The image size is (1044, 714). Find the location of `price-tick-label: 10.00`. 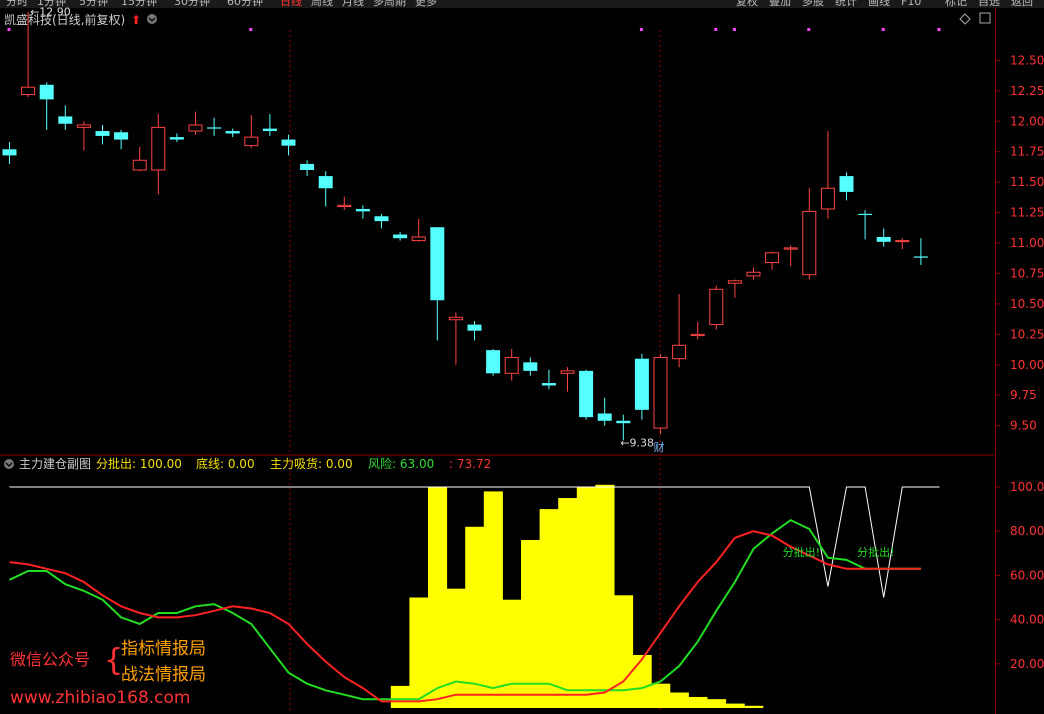

price-tick-label: 10.00 is located at coordinates (1027, 365).